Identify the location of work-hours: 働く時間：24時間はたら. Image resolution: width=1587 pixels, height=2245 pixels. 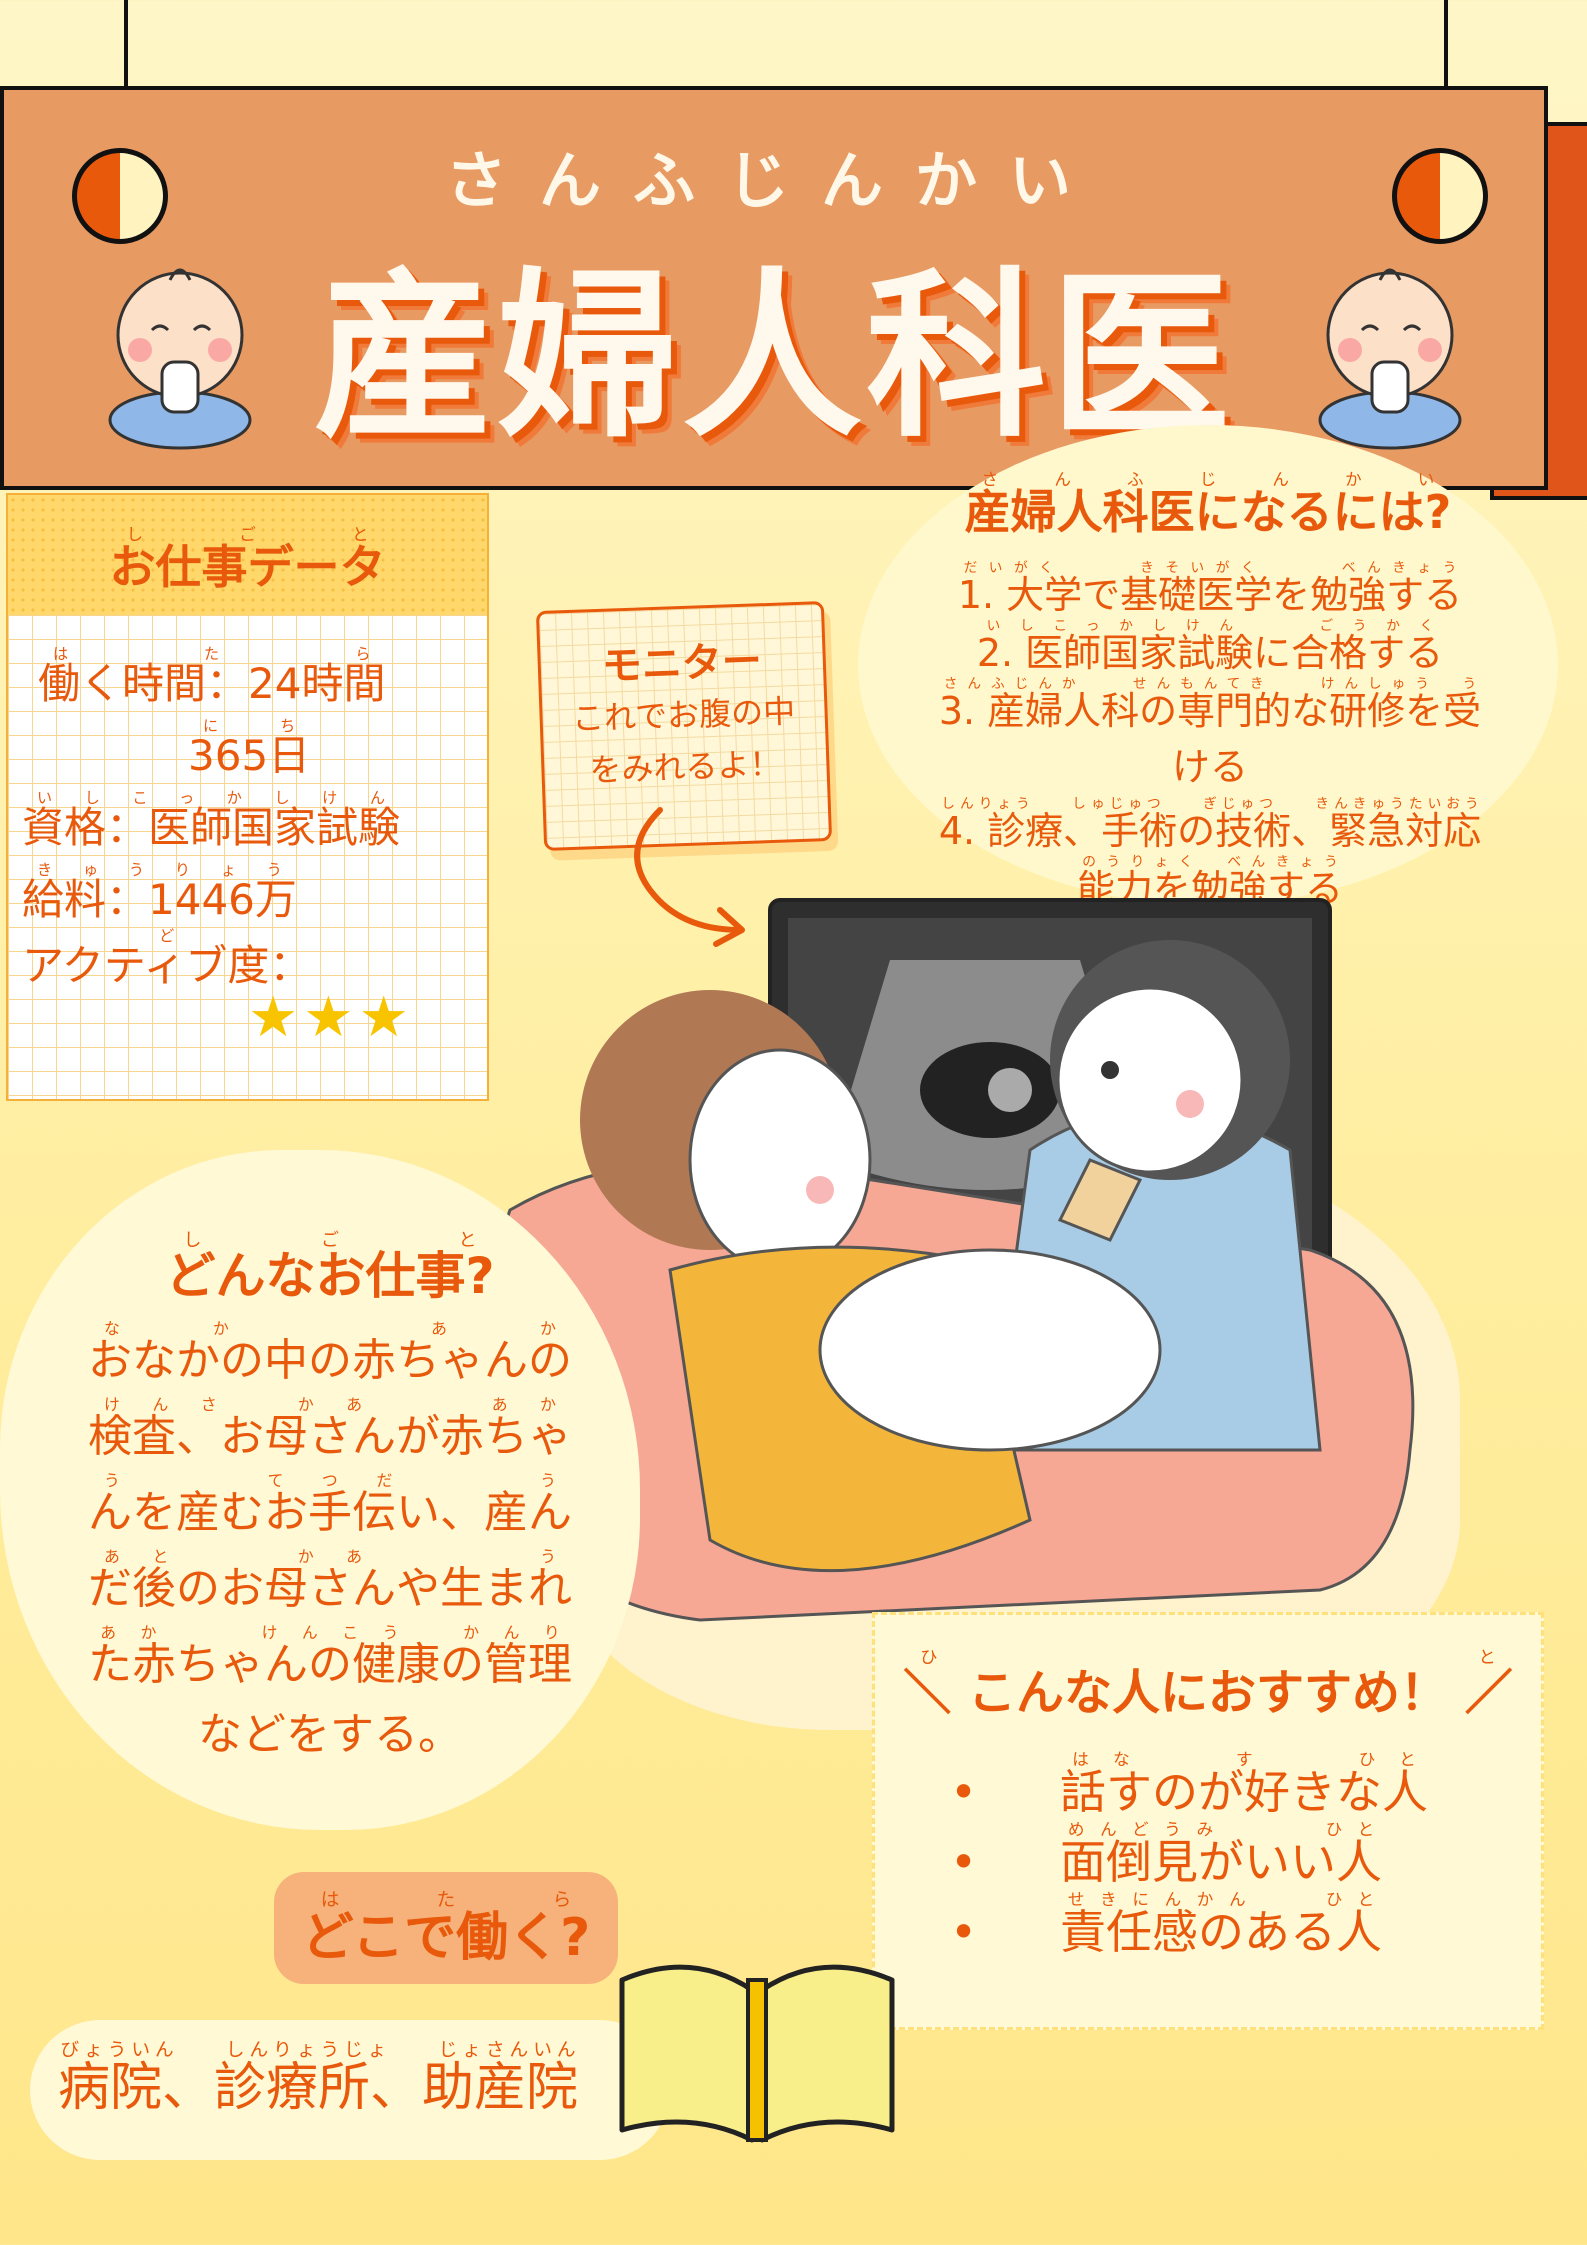
(212, 676).